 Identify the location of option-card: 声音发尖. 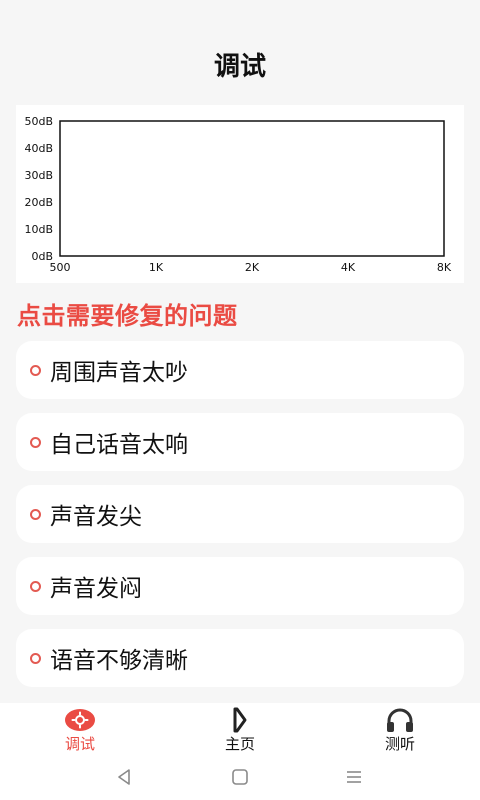
(240, 514).